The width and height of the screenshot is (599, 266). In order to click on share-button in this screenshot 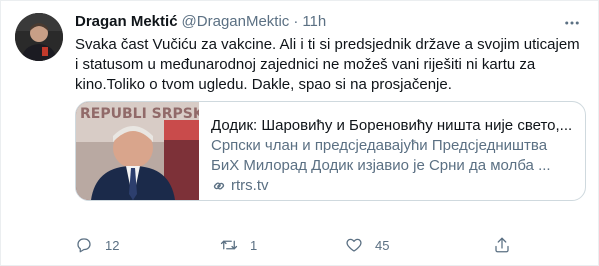, I will do `click(508, 245)`.